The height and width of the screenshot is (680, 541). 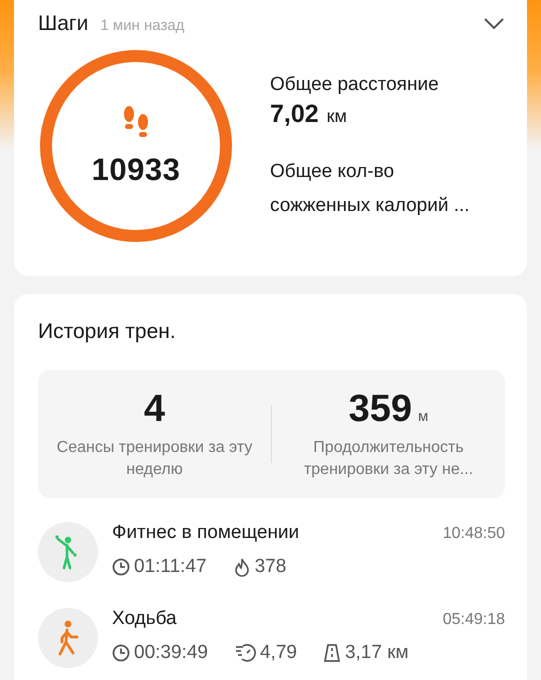 I want to click on stat-unit: м, so click(x=423, y=416).